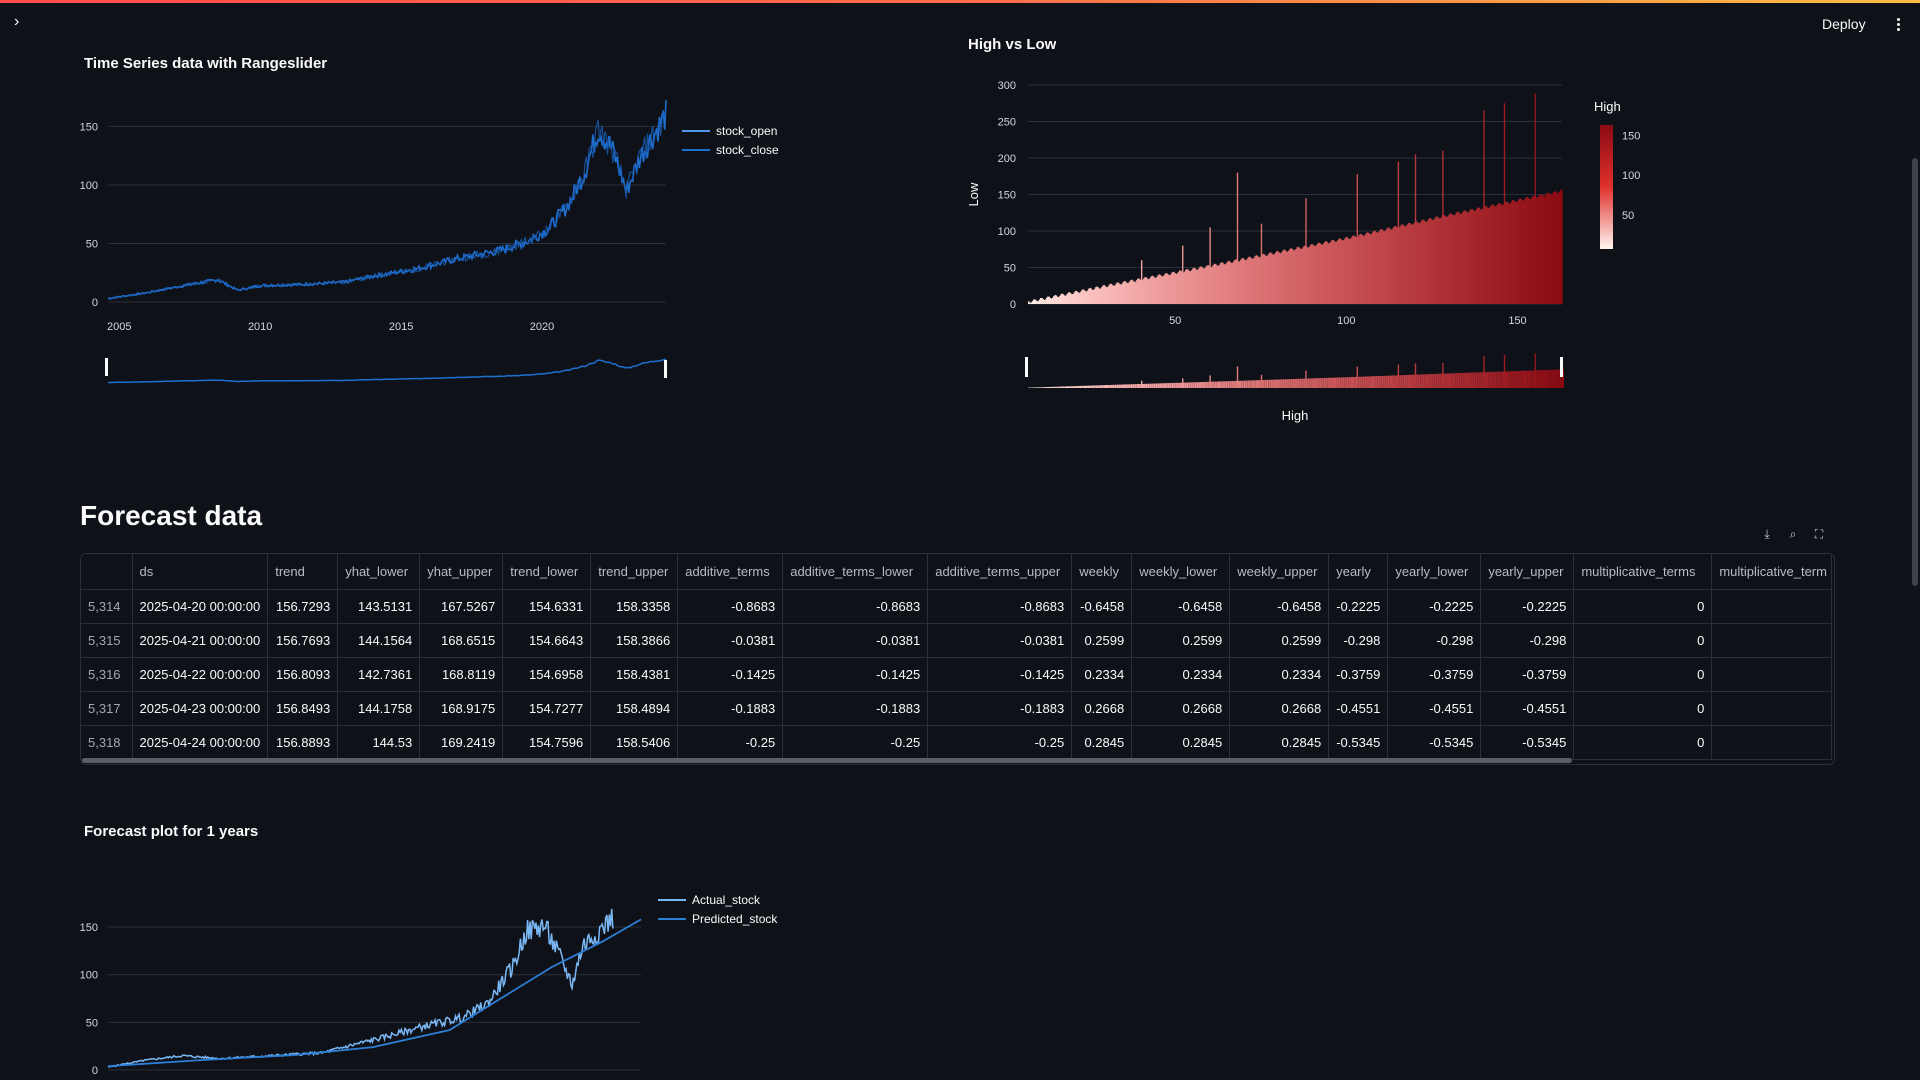  Describe the element at coordinates (547, 606) in the screenshot. I see `table-cell: 154.6331` at that location.